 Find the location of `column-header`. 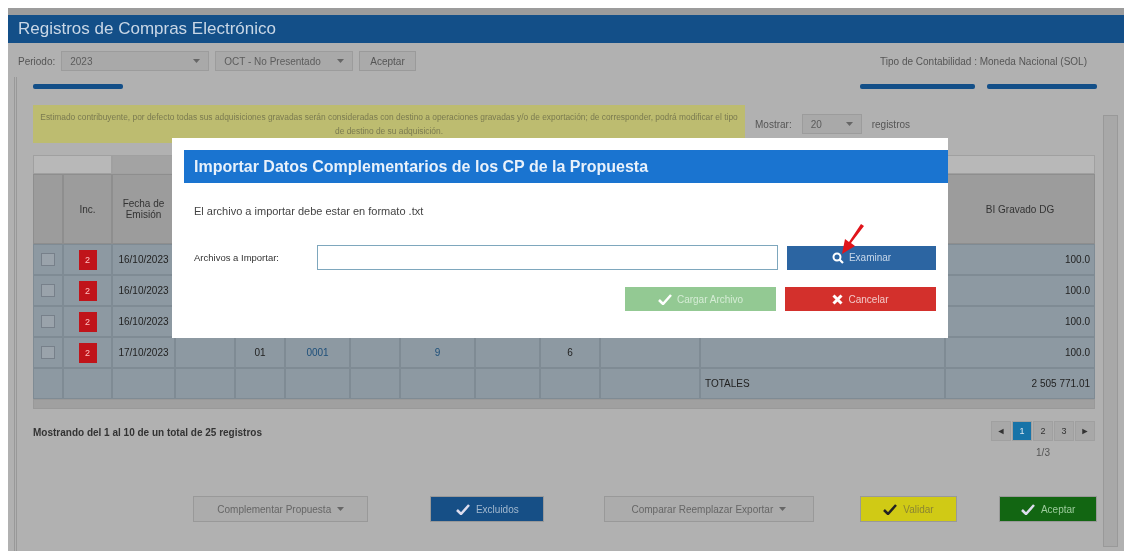

column-header is located at coordinates (48, 209).